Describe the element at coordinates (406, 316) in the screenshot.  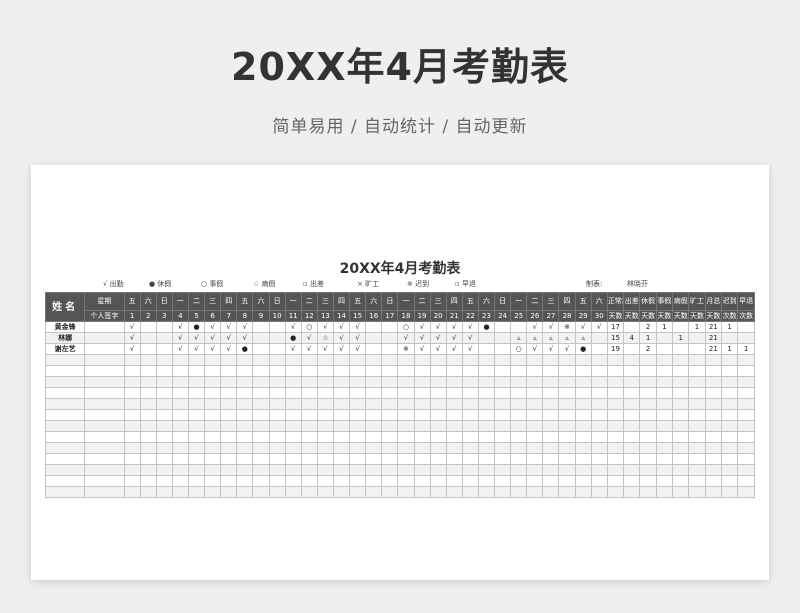
I see `day-cell: 18` at that location.